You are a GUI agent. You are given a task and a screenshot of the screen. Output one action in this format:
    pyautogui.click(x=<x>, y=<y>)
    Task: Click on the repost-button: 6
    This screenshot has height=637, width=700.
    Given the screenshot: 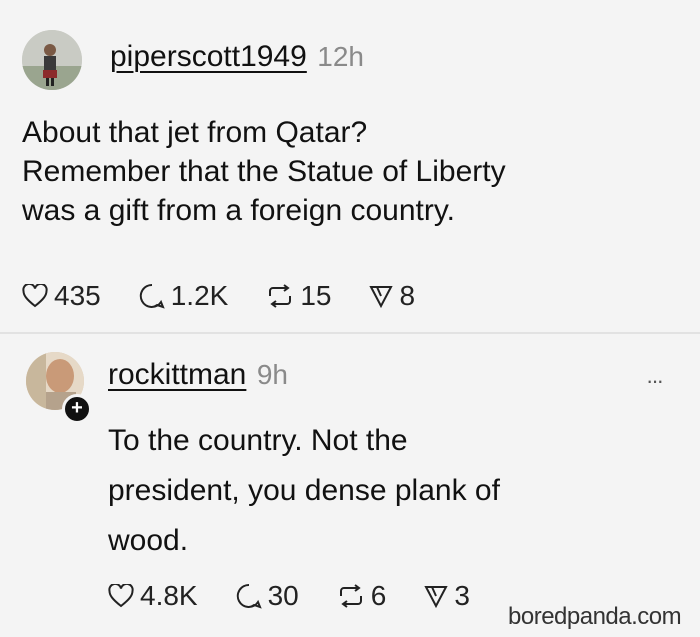 What is the action you would take?
    pyautogui.click(x=362, y=596)
    